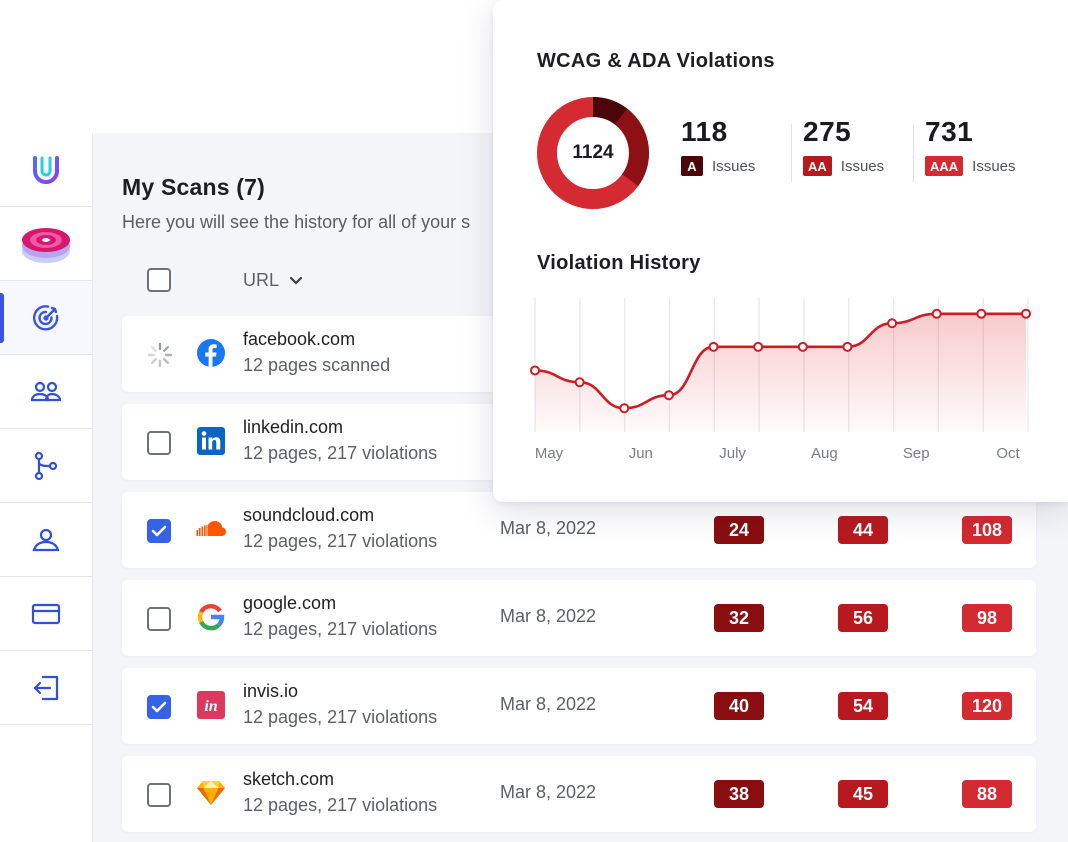 The height and width of the screenshot is (842, 1068). I want to click on invision-logo-icon: in, so click(211, 705).